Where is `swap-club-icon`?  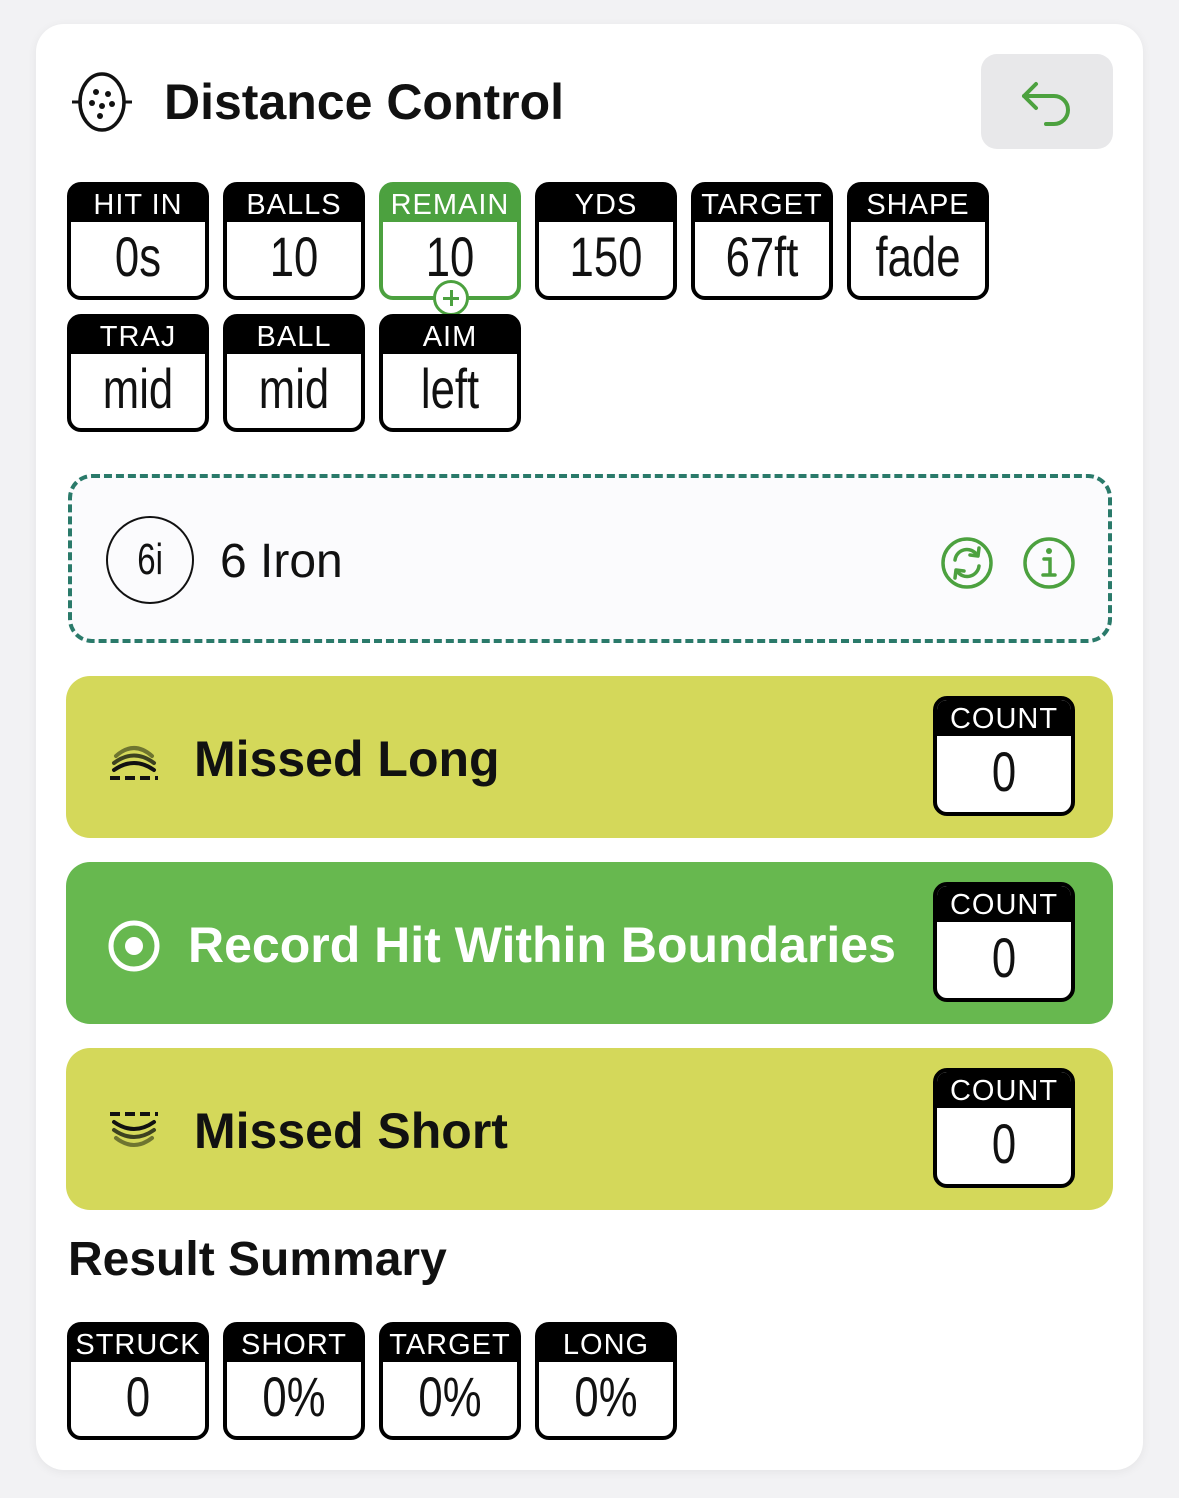 swap-club-icon is located at coordinates (967, 563).